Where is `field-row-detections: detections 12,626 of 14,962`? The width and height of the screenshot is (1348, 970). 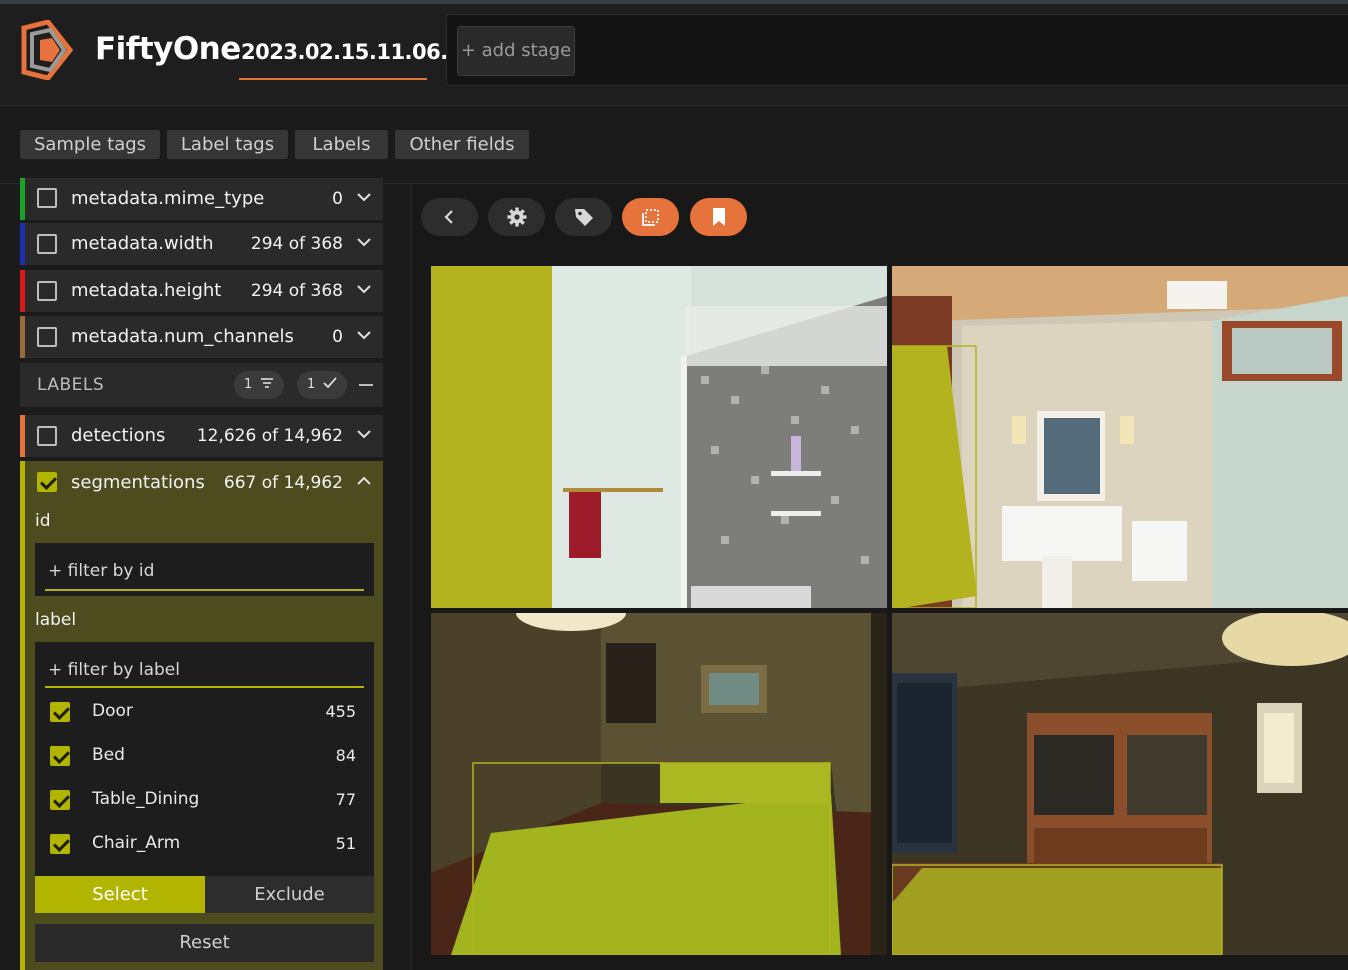
field-row-detections: detections 12,626 of 14,962 is located at coordinates (201, 436).